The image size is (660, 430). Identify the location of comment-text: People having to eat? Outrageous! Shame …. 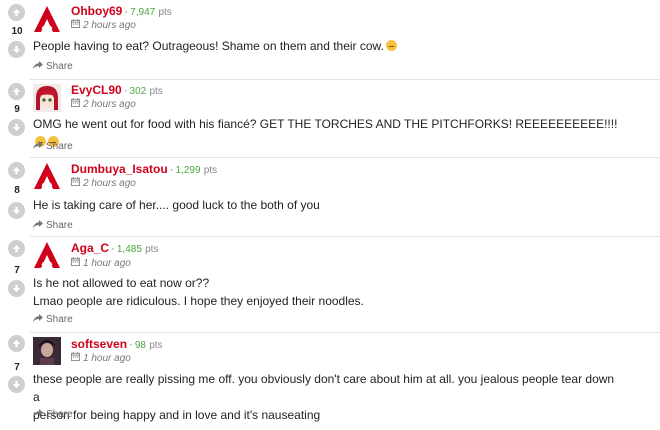
(208, 46).